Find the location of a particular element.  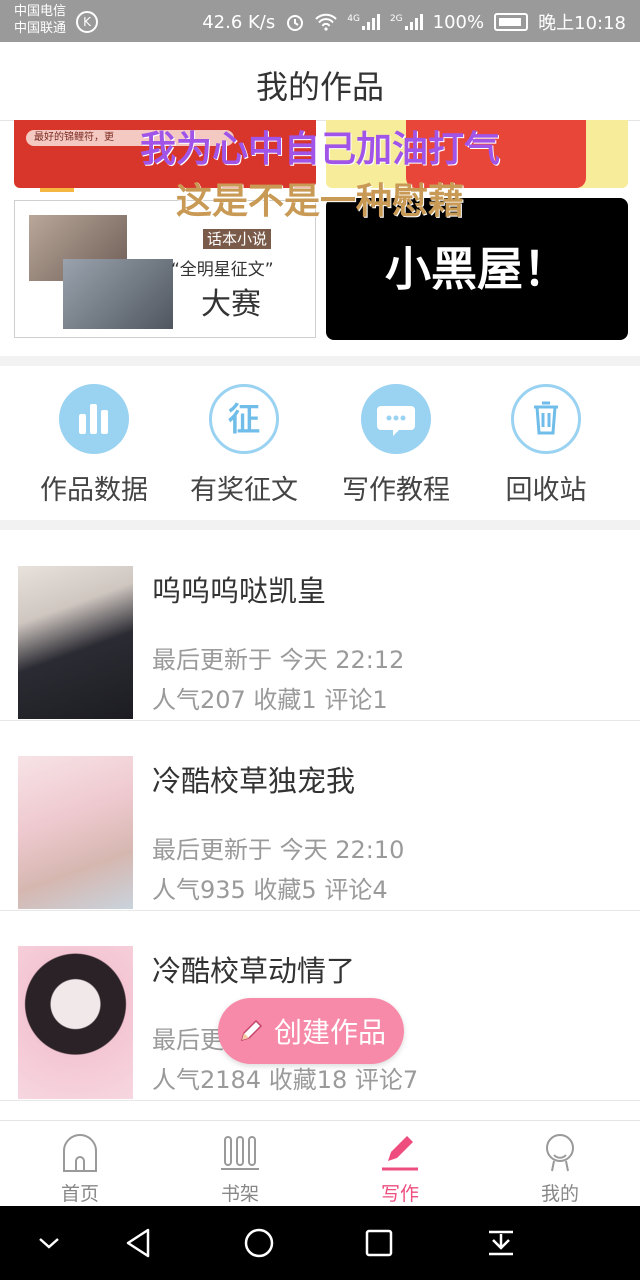

profile-icon is located at coordinates (560, 1153).